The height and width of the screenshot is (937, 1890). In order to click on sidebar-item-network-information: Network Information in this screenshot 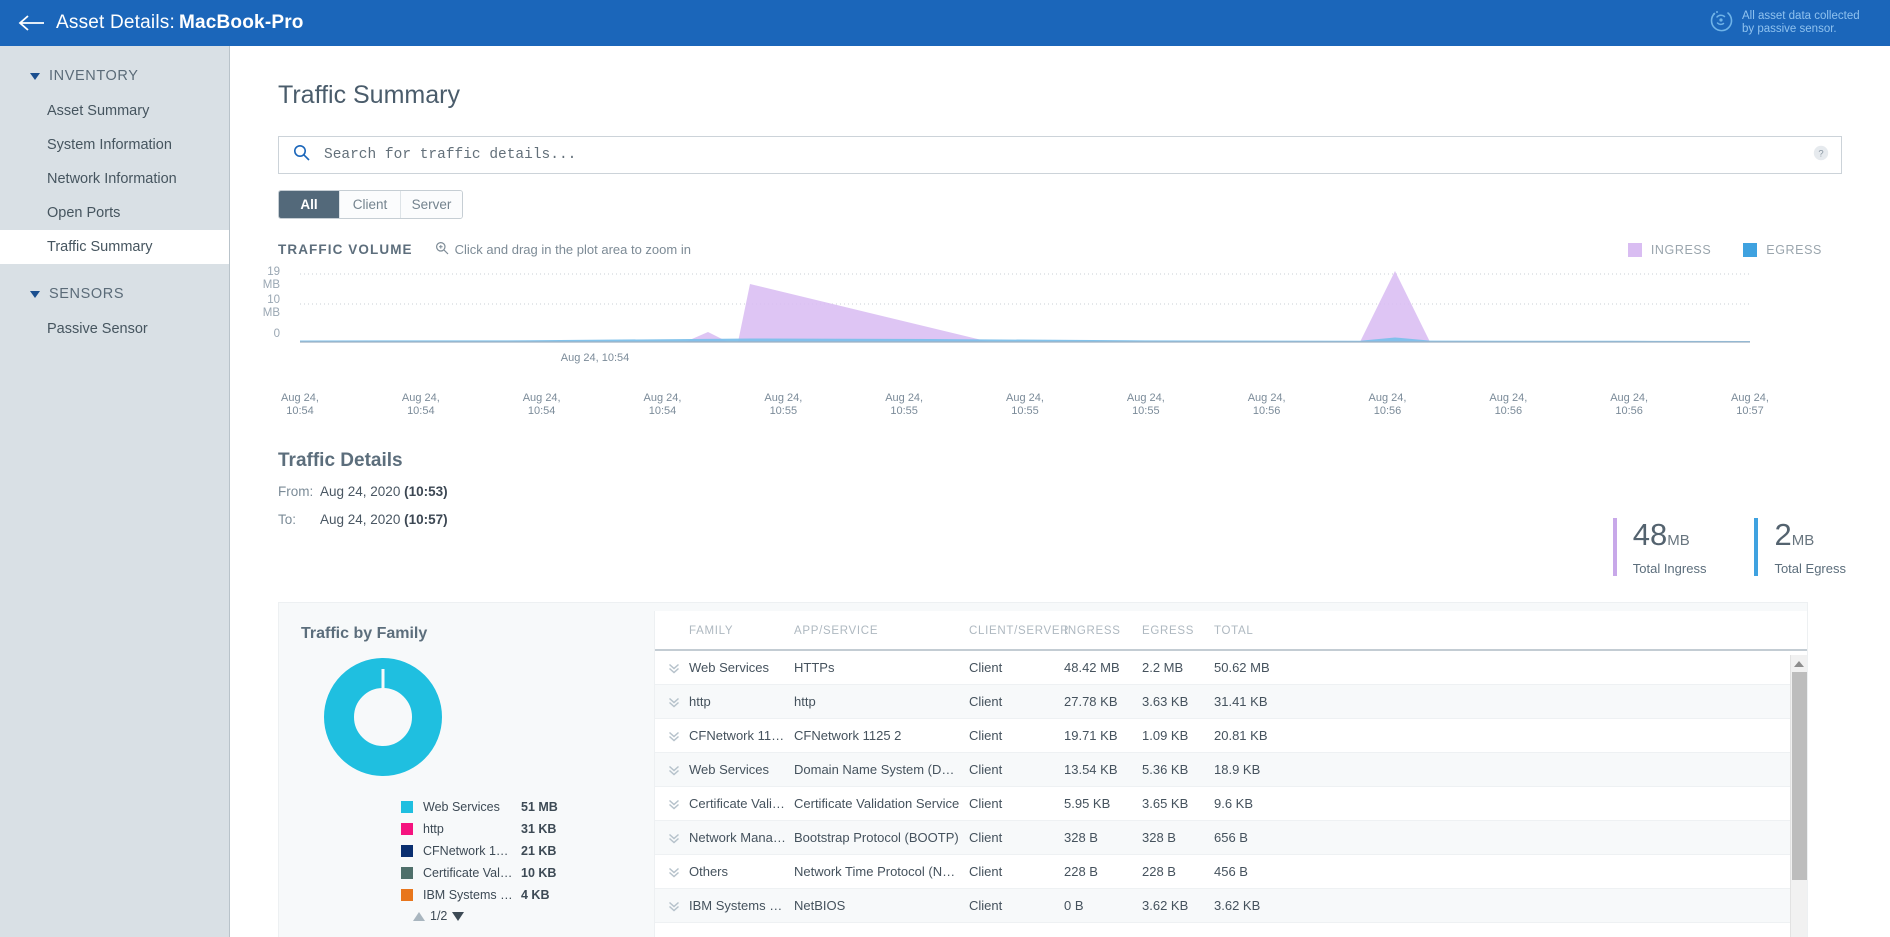, I will do `click(114, 179)`.